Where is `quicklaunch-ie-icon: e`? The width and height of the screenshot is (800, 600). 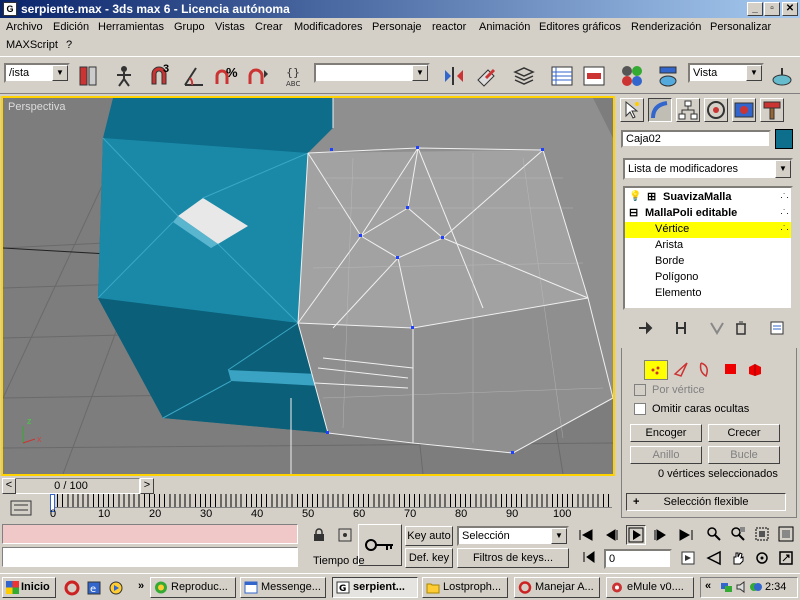 quicklaunch-ie-icon: e is located at coordinates (94, 588).